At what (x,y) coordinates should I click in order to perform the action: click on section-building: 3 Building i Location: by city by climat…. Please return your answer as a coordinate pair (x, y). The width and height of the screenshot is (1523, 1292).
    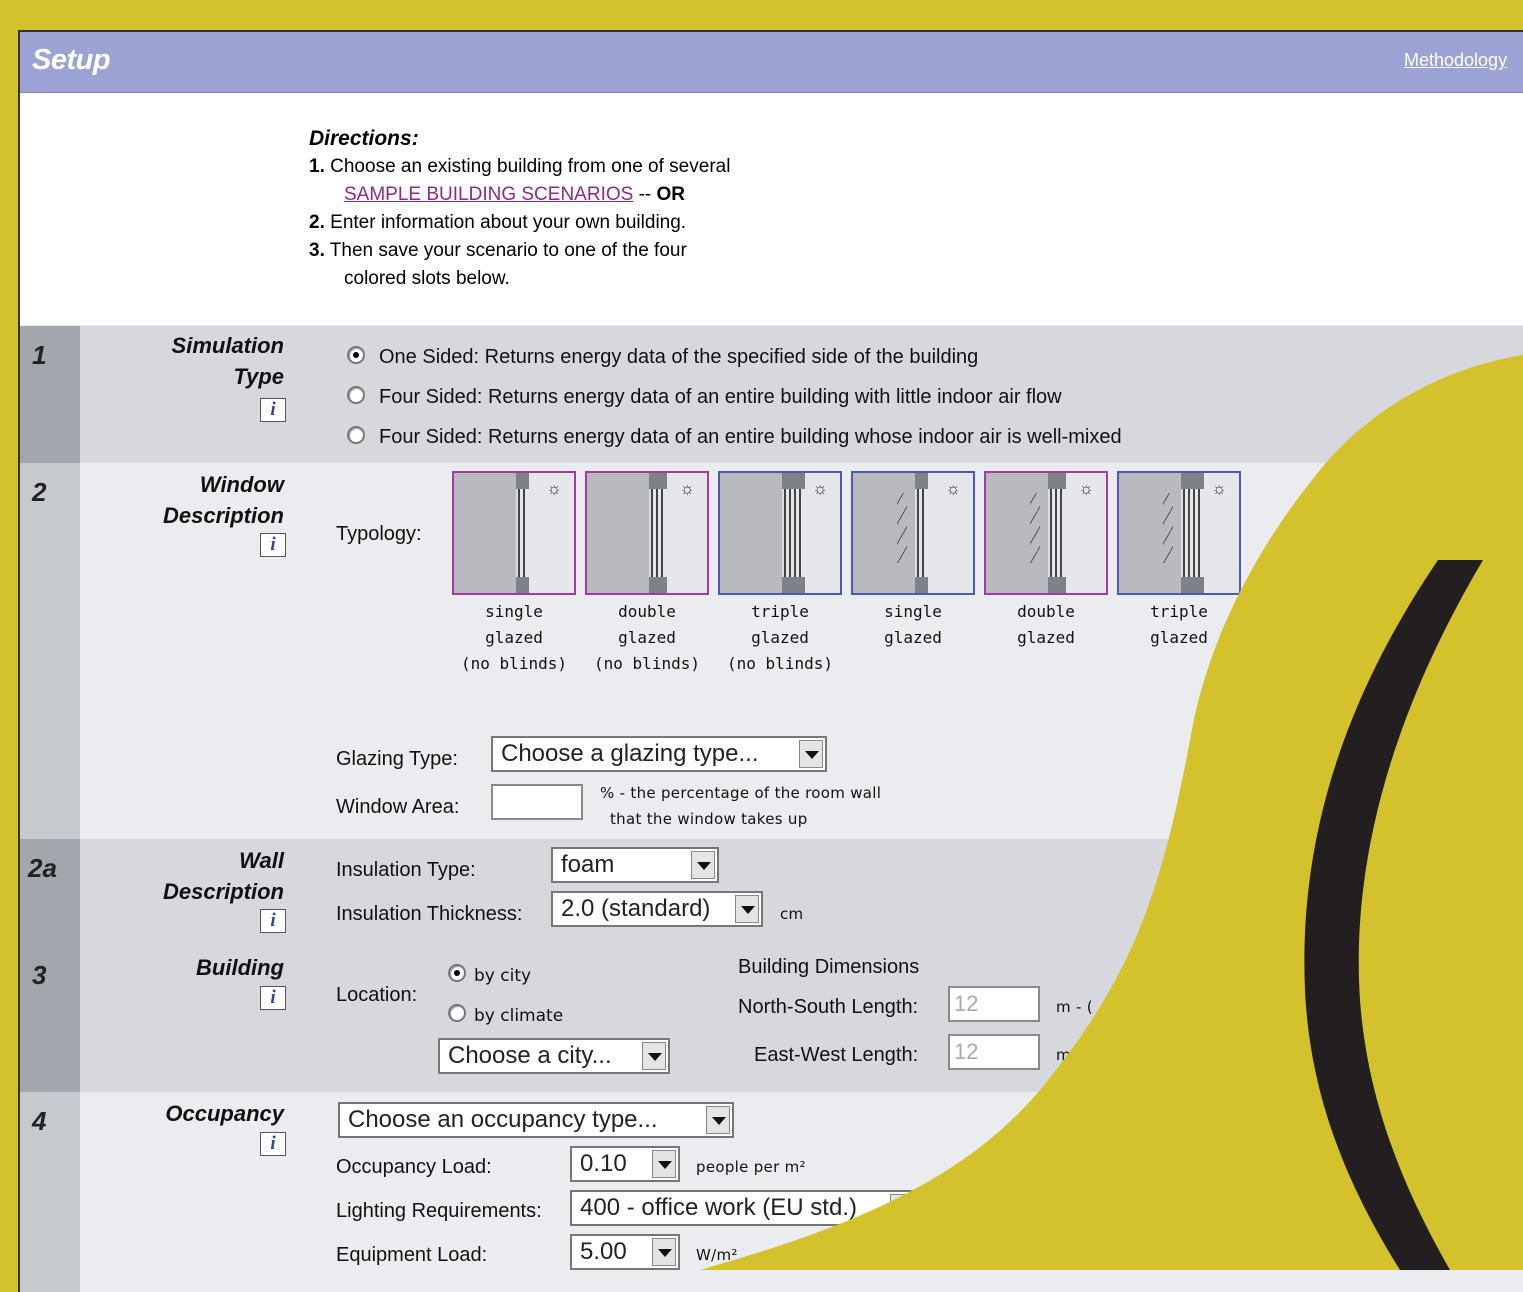
    Looking at the image, I should click on (771, 1019).